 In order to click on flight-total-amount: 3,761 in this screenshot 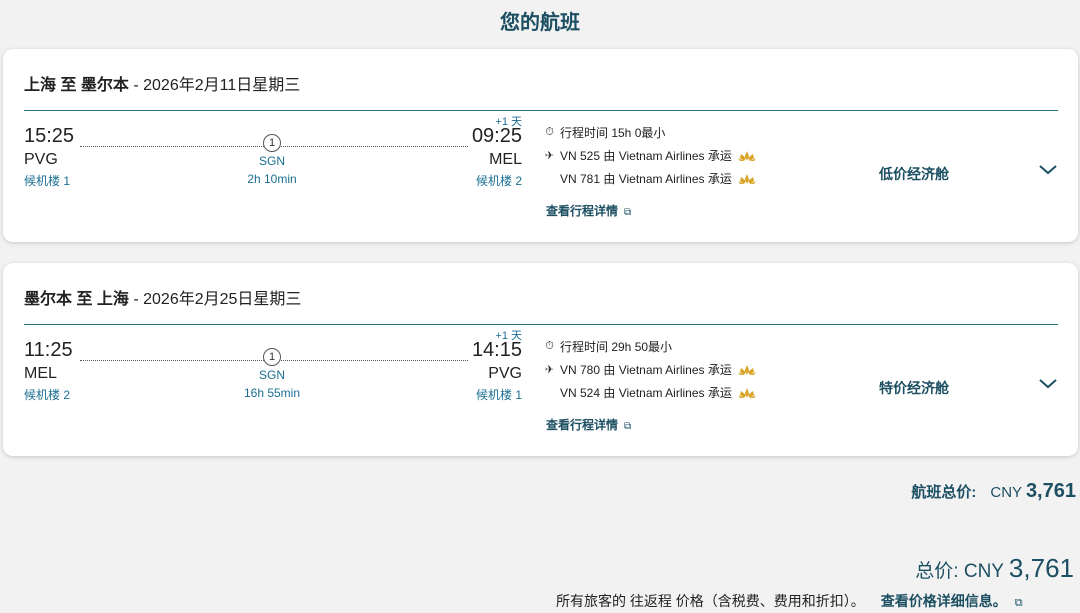, I will do `click(1050, 491)`.